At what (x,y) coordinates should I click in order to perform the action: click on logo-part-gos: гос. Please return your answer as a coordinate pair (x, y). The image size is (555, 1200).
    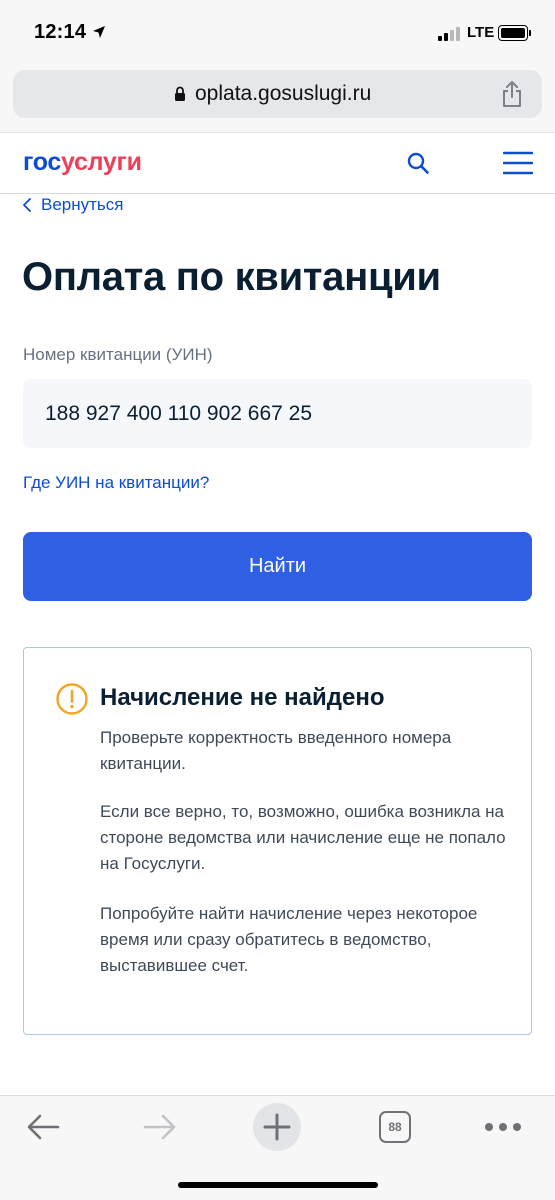
    Looking at the image, I should click on (42, 162).